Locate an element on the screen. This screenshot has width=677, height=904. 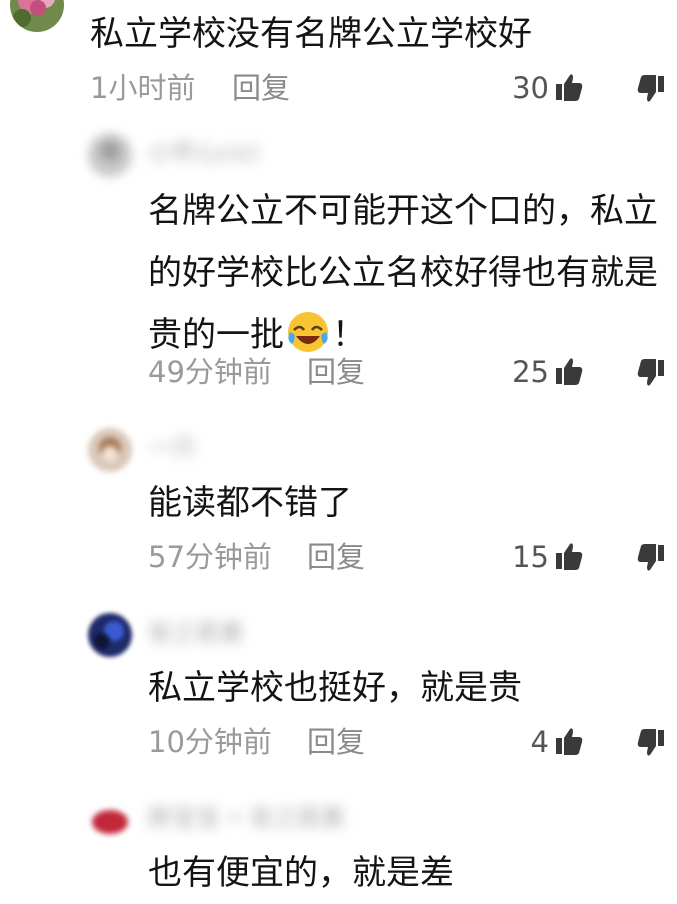
username: 一只 is located at coordinates (172, 448).